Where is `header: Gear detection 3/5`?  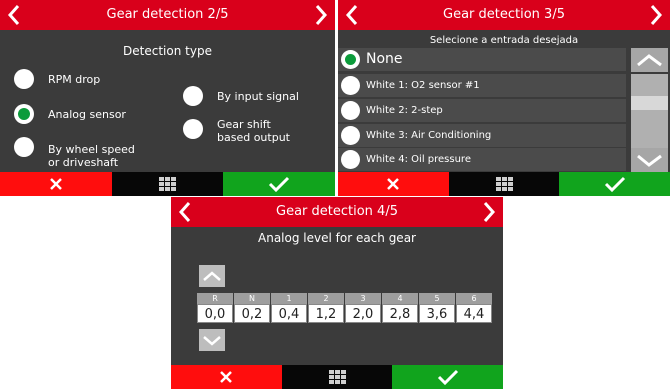 header: Gear detection 3/5 is located at coordinates (504, 15).